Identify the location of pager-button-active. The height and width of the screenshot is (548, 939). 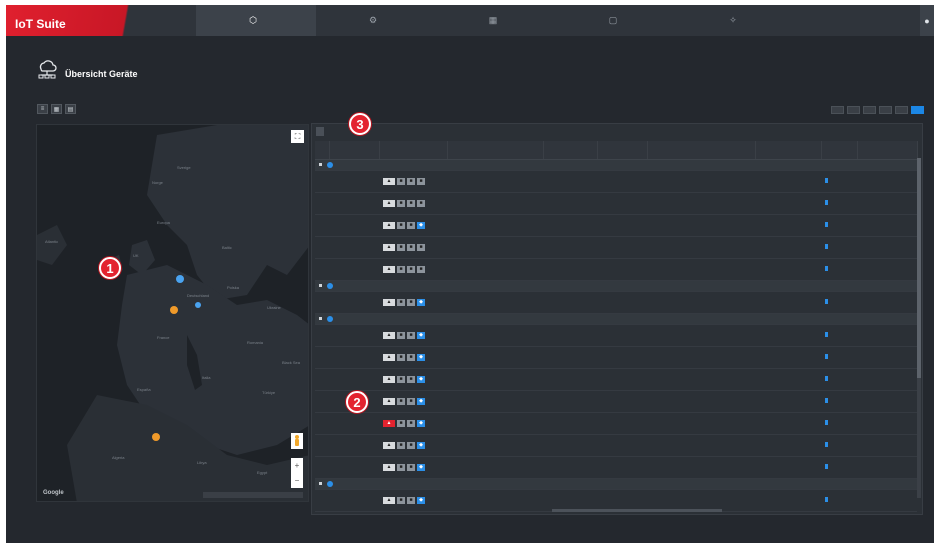
(917, 110).